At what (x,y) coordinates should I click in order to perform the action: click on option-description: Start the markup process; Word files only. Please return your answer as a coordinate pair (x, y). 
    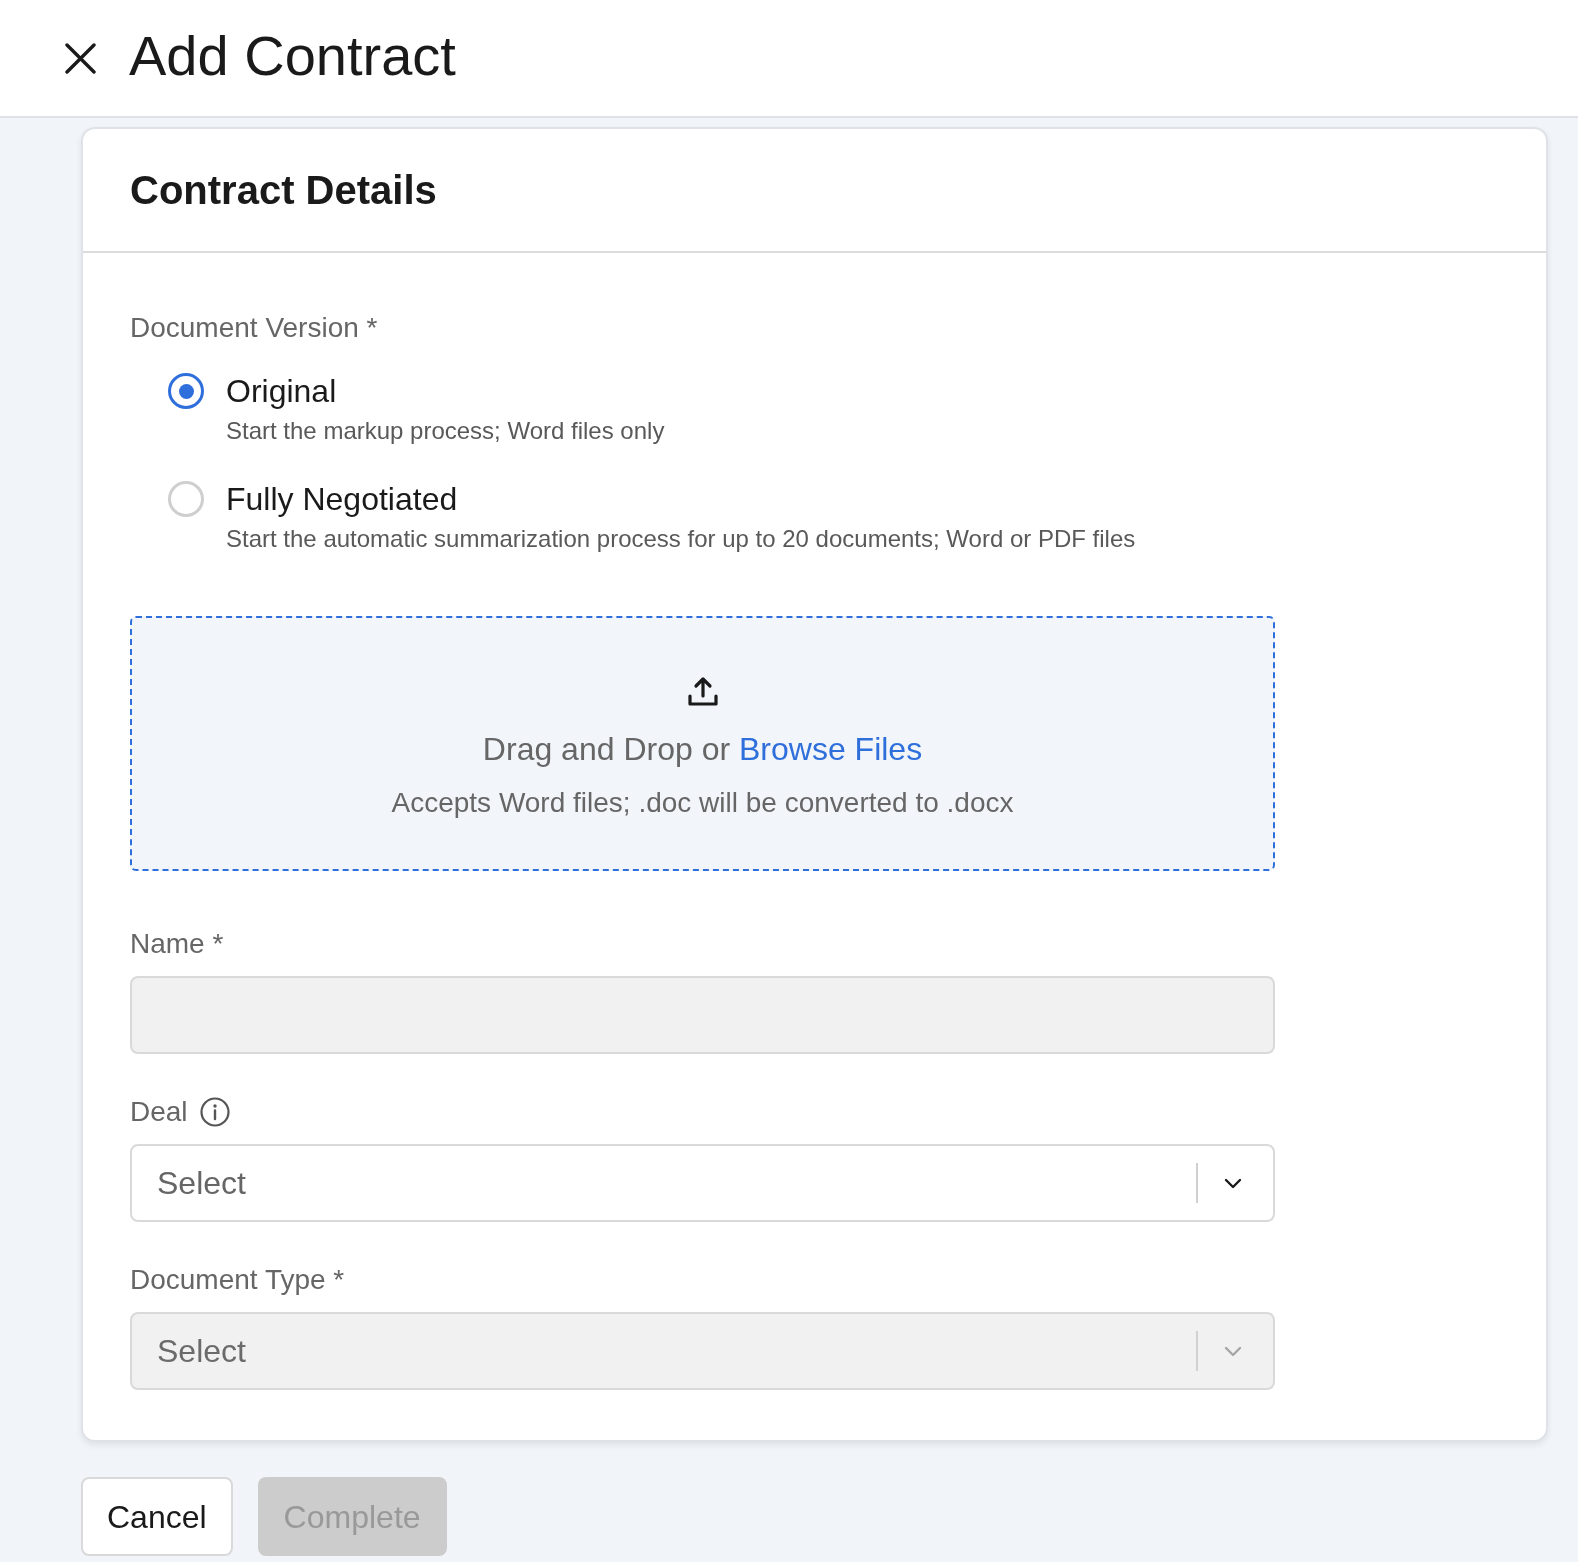
    Looking at the image, I should click on (445, 431).